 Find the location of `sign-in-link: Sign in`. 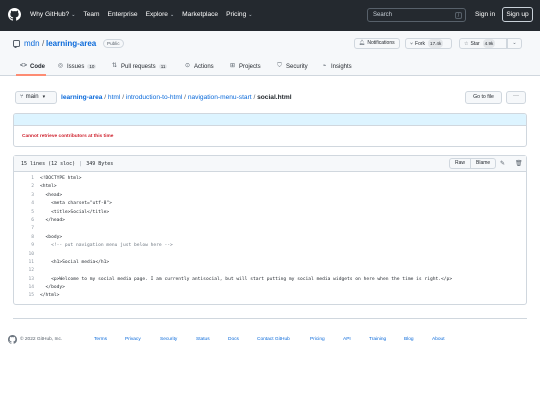

sign-in-link: Sign in is located at coordinates (485, 14).